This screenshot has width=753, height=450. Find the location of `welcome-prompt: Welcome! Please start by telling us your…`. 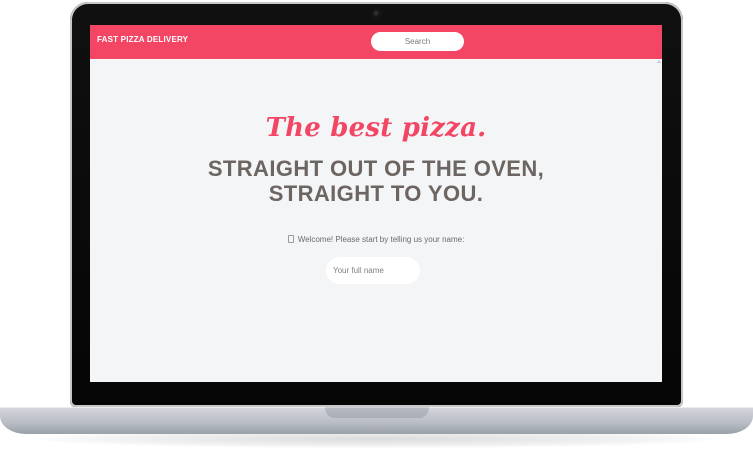

welcome-prompt: Welcome! Please start by telling us your… is located at coordinates (376, 239).